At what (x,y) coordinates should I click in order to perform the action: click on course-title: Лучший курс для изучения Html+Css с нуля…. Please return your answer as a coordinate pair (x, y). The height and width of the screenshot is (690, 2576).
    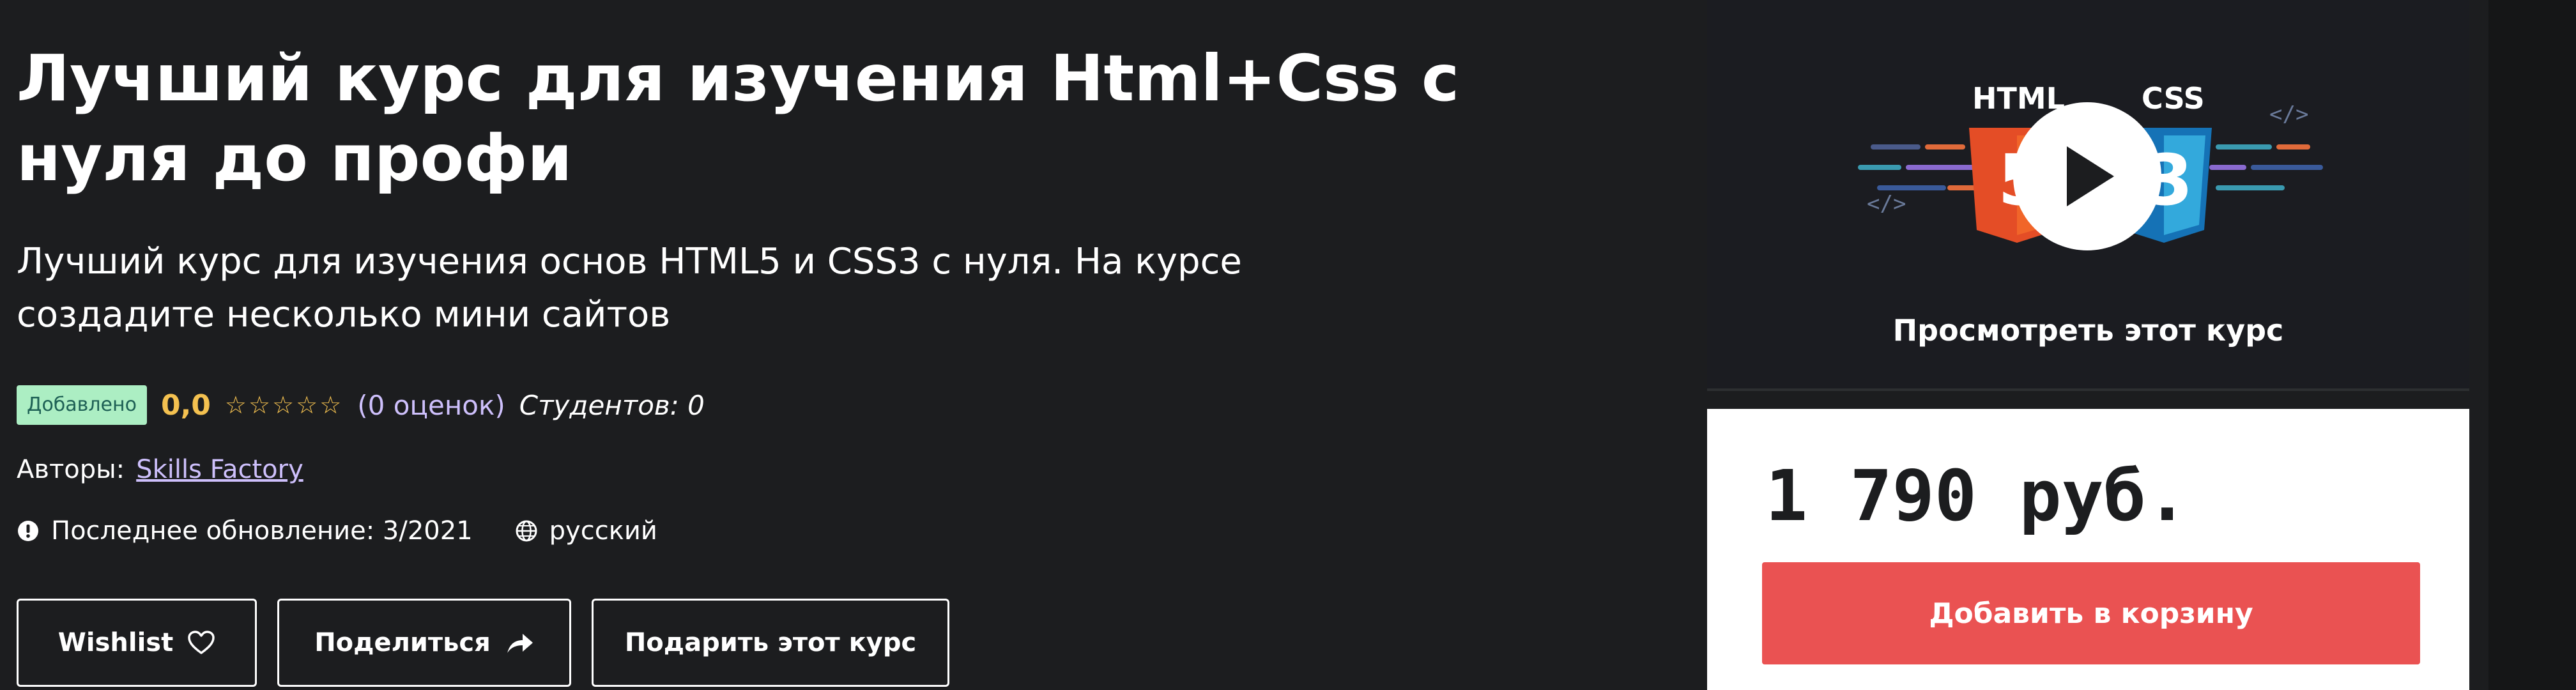
    Looking at the image, I should click on (738, 118).